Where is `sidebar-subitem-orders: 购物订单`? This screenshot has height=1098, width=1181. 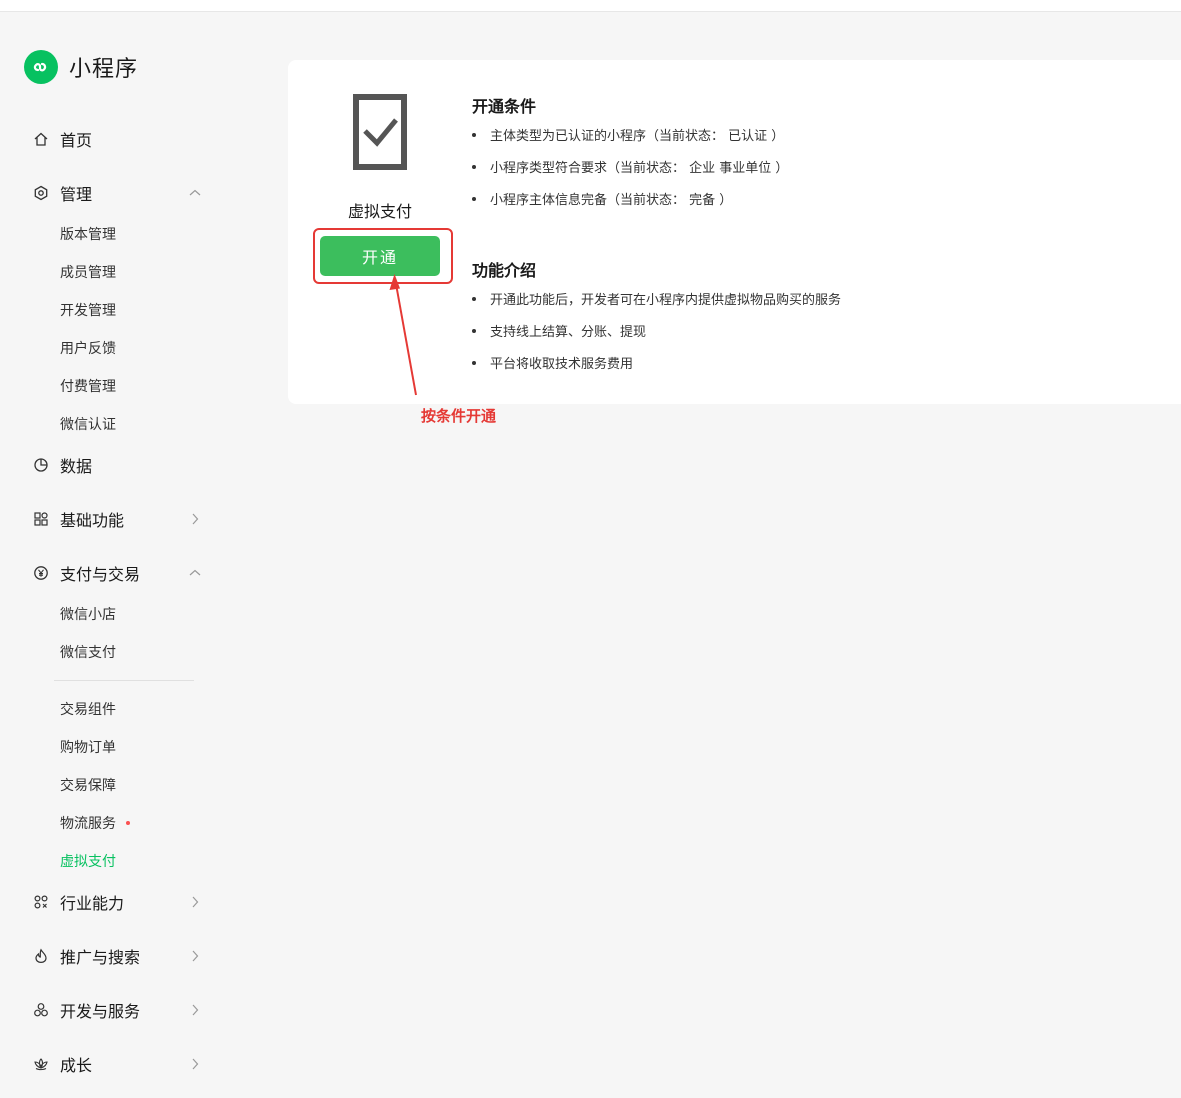
sidebar-subitem-orders: 购物订单 is located at coordinates (88, 747).